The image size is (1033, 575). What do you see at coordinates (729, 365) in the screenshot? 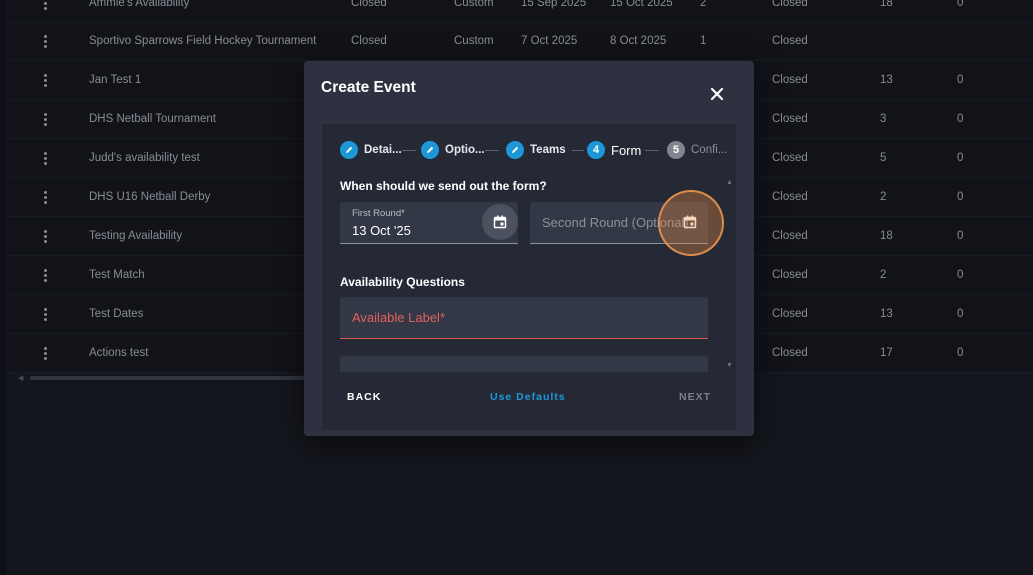
I see `scroll-down-icon: ▼` at bounding box center [729, 365].